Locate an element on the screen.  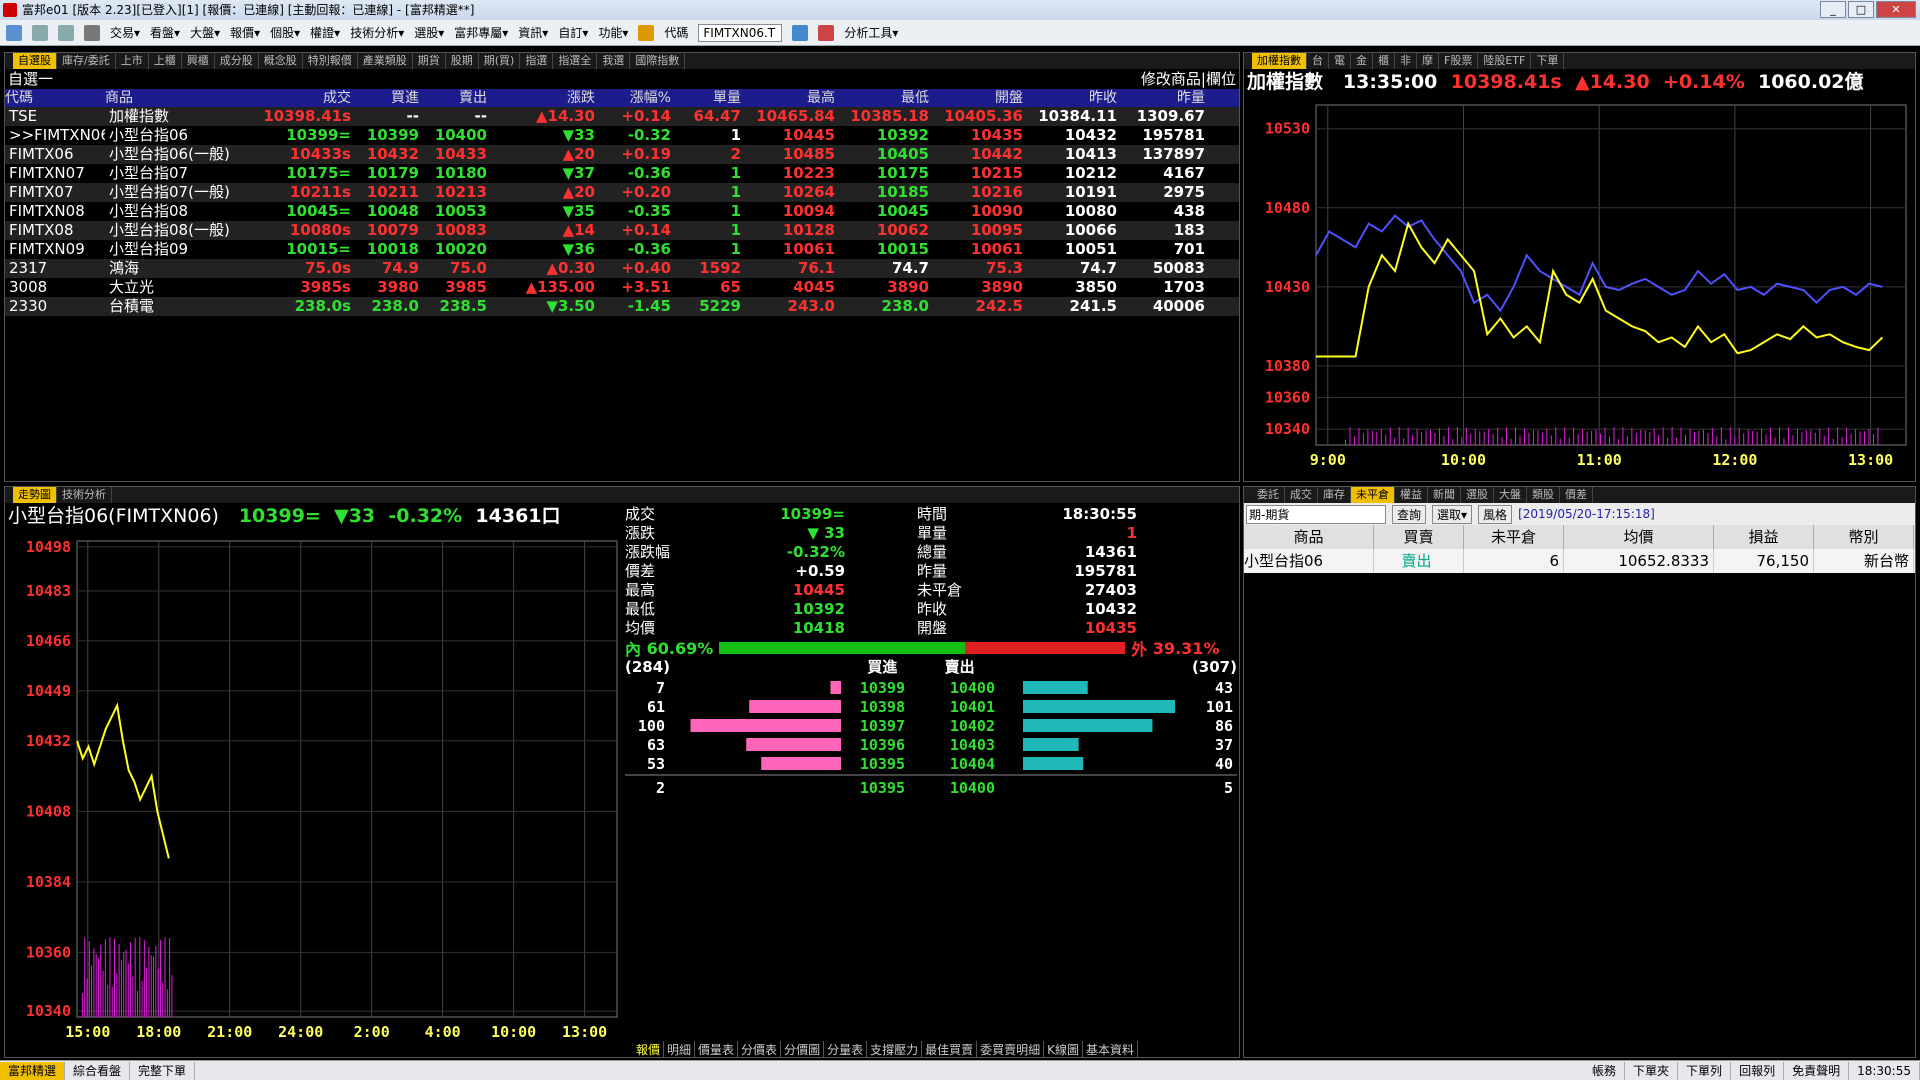
home-icon is located at coordinates (14, 32).